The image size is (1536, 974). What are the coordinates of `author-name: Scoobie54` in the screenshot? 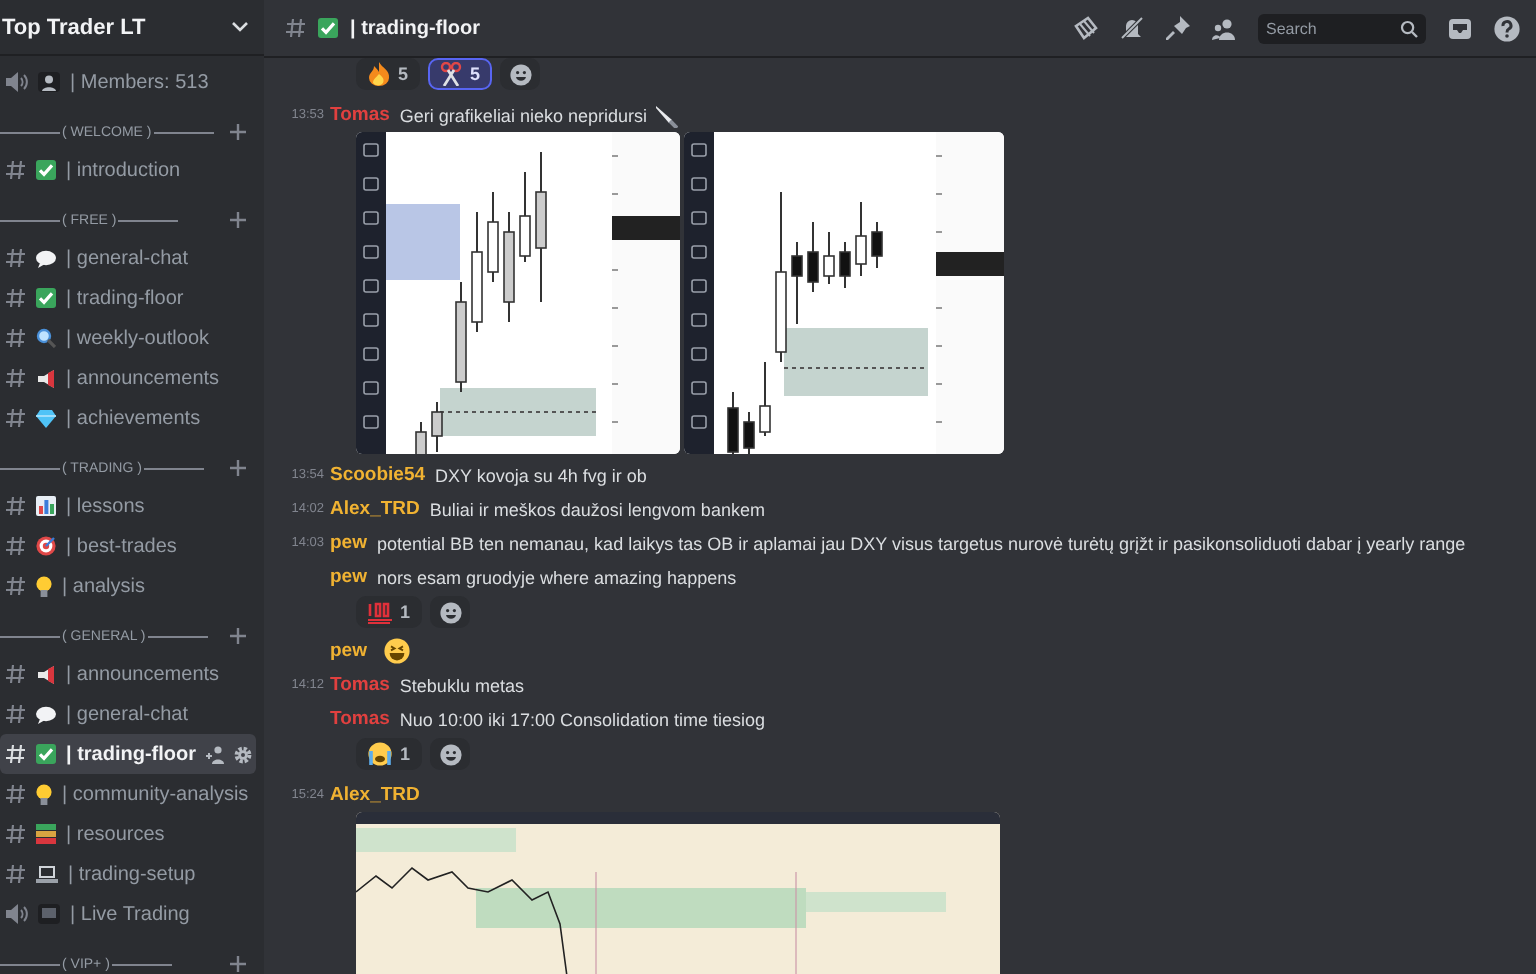 It's located at (378, 475).